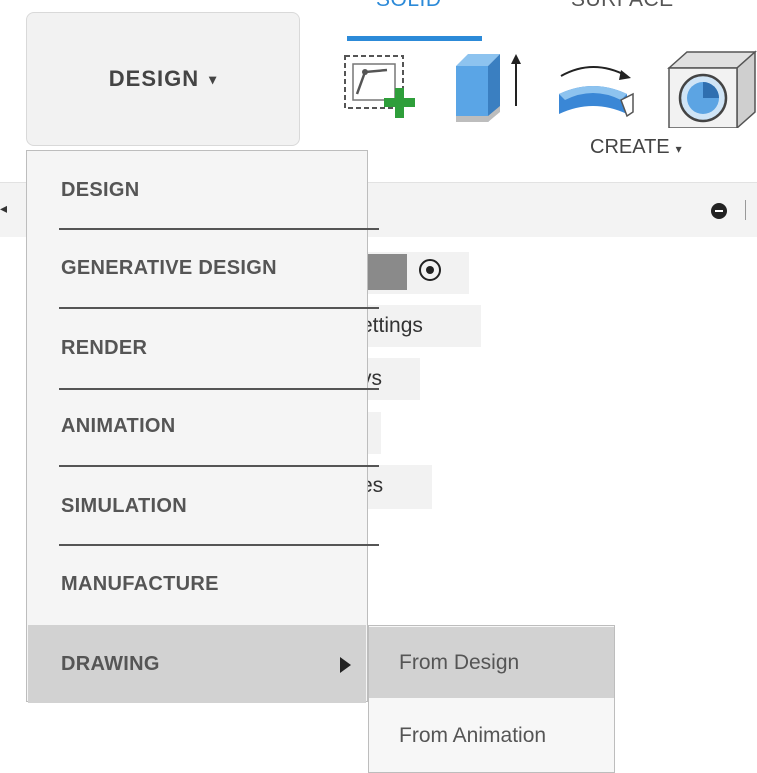  I want to click on submenu-item-from-design: From Design, so click(491, 662).